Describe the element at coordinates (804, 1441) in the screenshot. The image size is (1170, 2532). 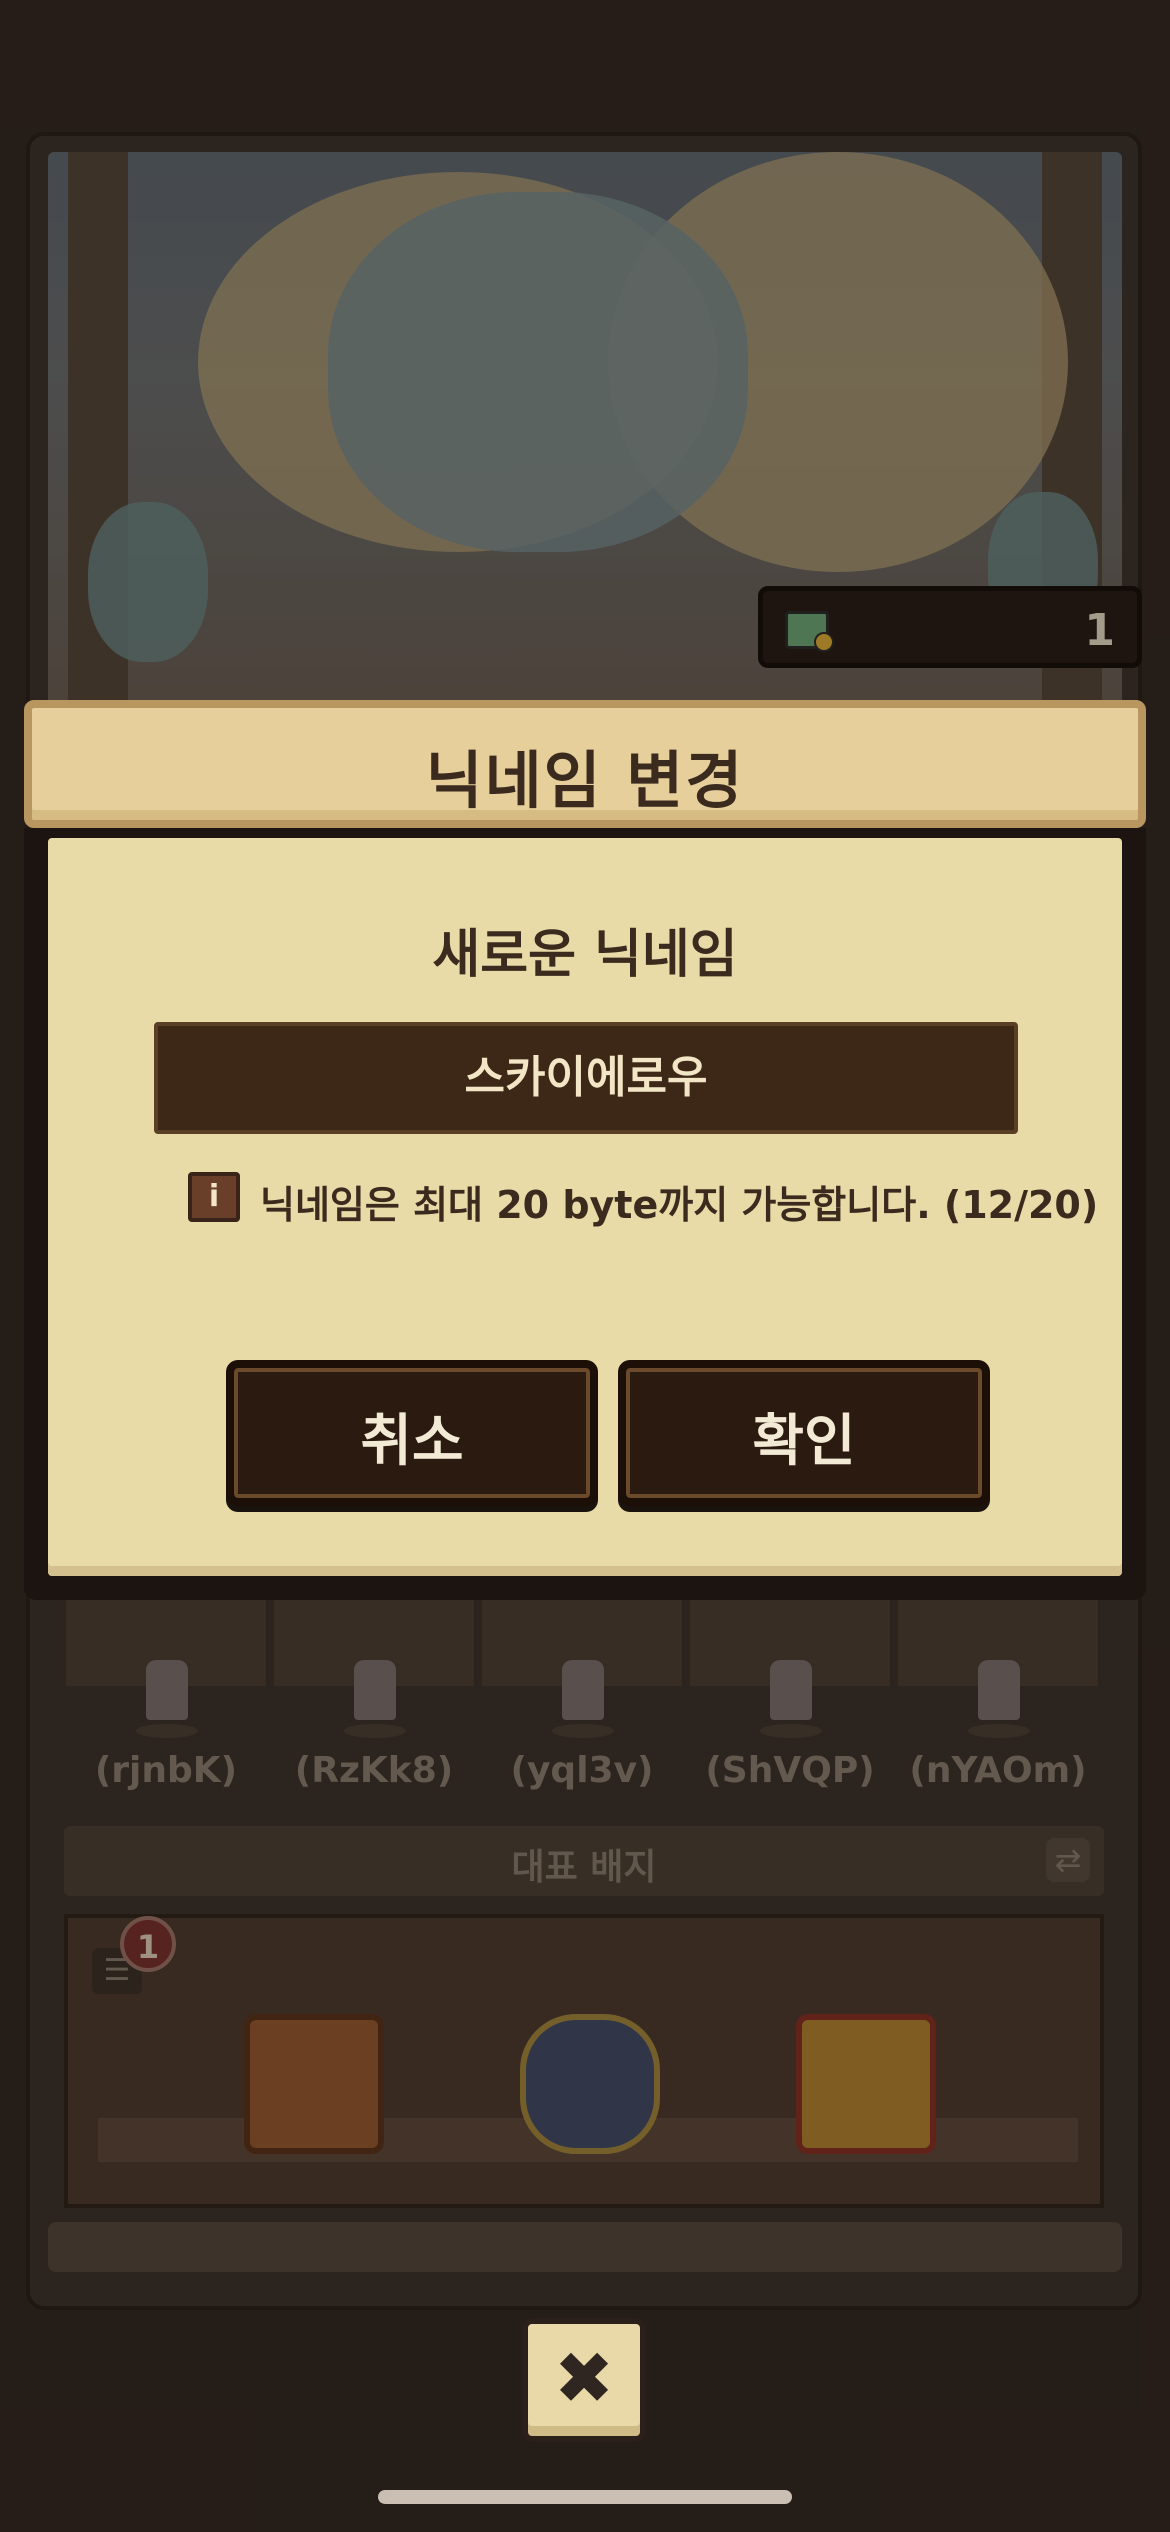
I see `confirm-button-label: 확인` at that location.